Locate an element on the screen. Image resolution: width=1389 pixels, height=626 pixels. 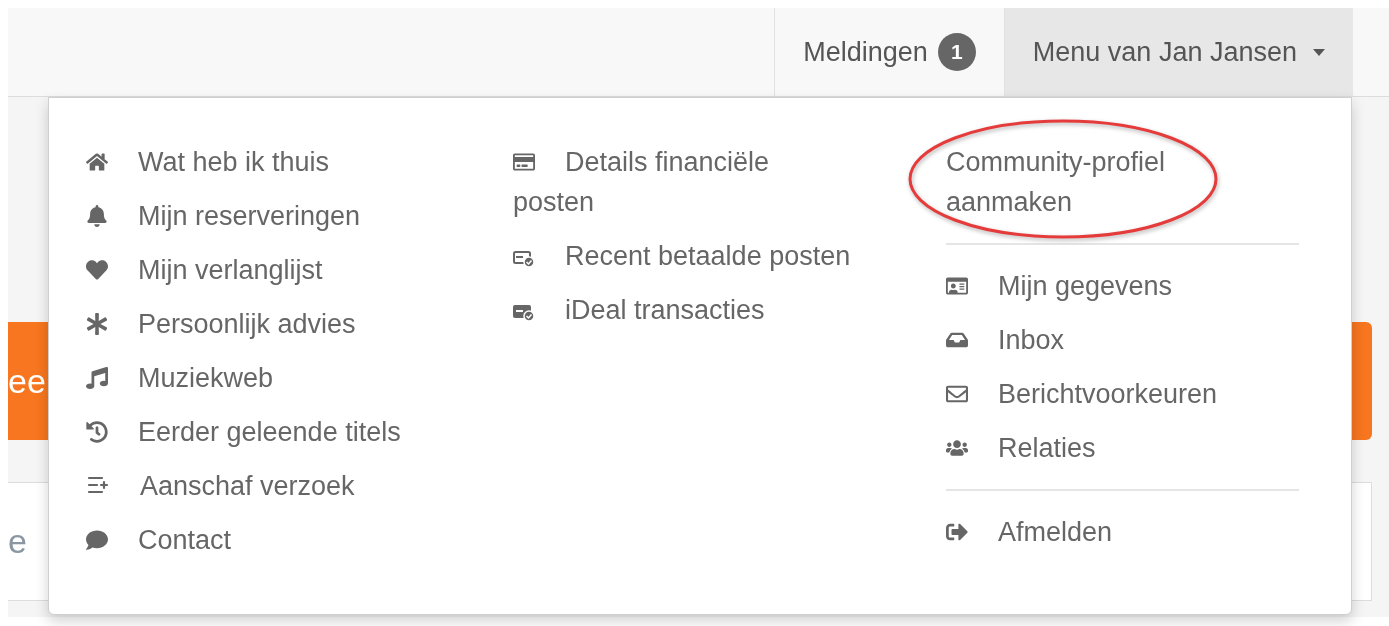
credit-card-icon is located at coordinates (524, 162).